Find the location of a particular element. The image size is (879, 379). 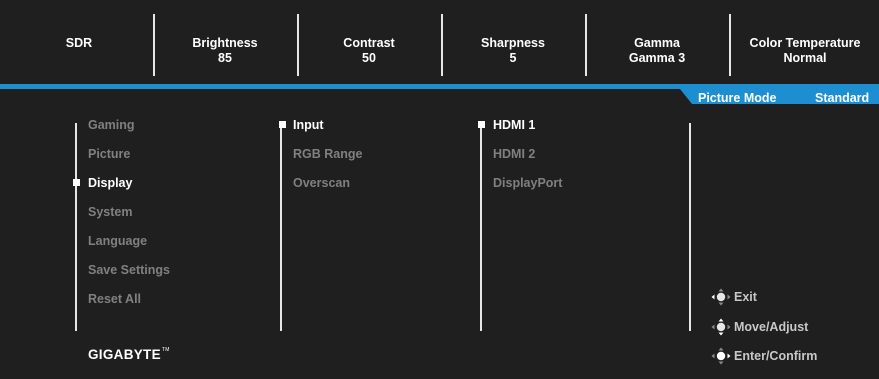

status-sharpness-value: 5 is located at coordinates (513, 58).